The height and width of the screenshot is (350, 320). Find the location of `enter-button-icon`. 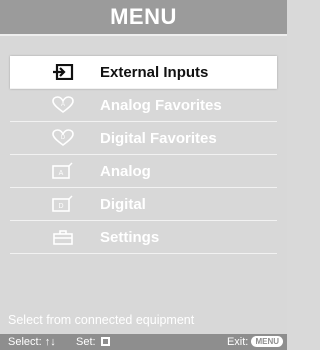

enter-button-icon is located at coordinates (105, 341).